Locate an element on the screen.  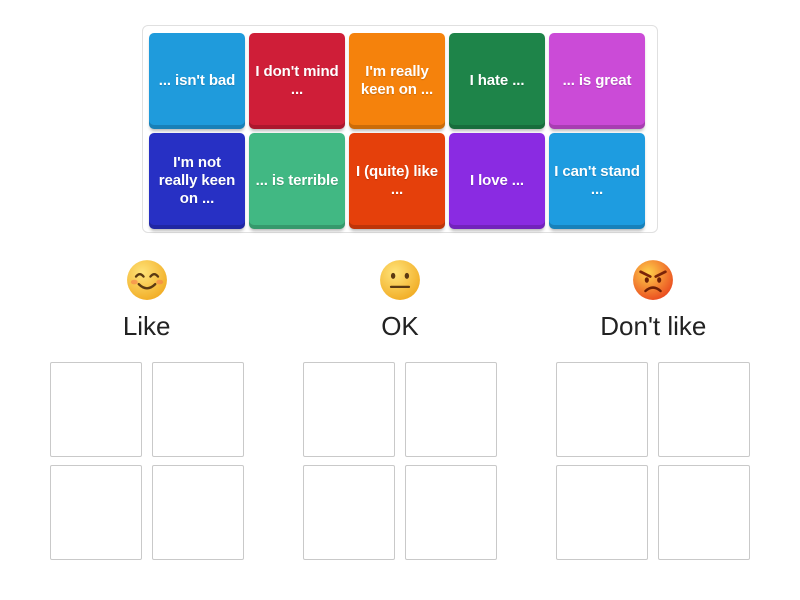
category-label: OK is located at coordinates (400, 326).